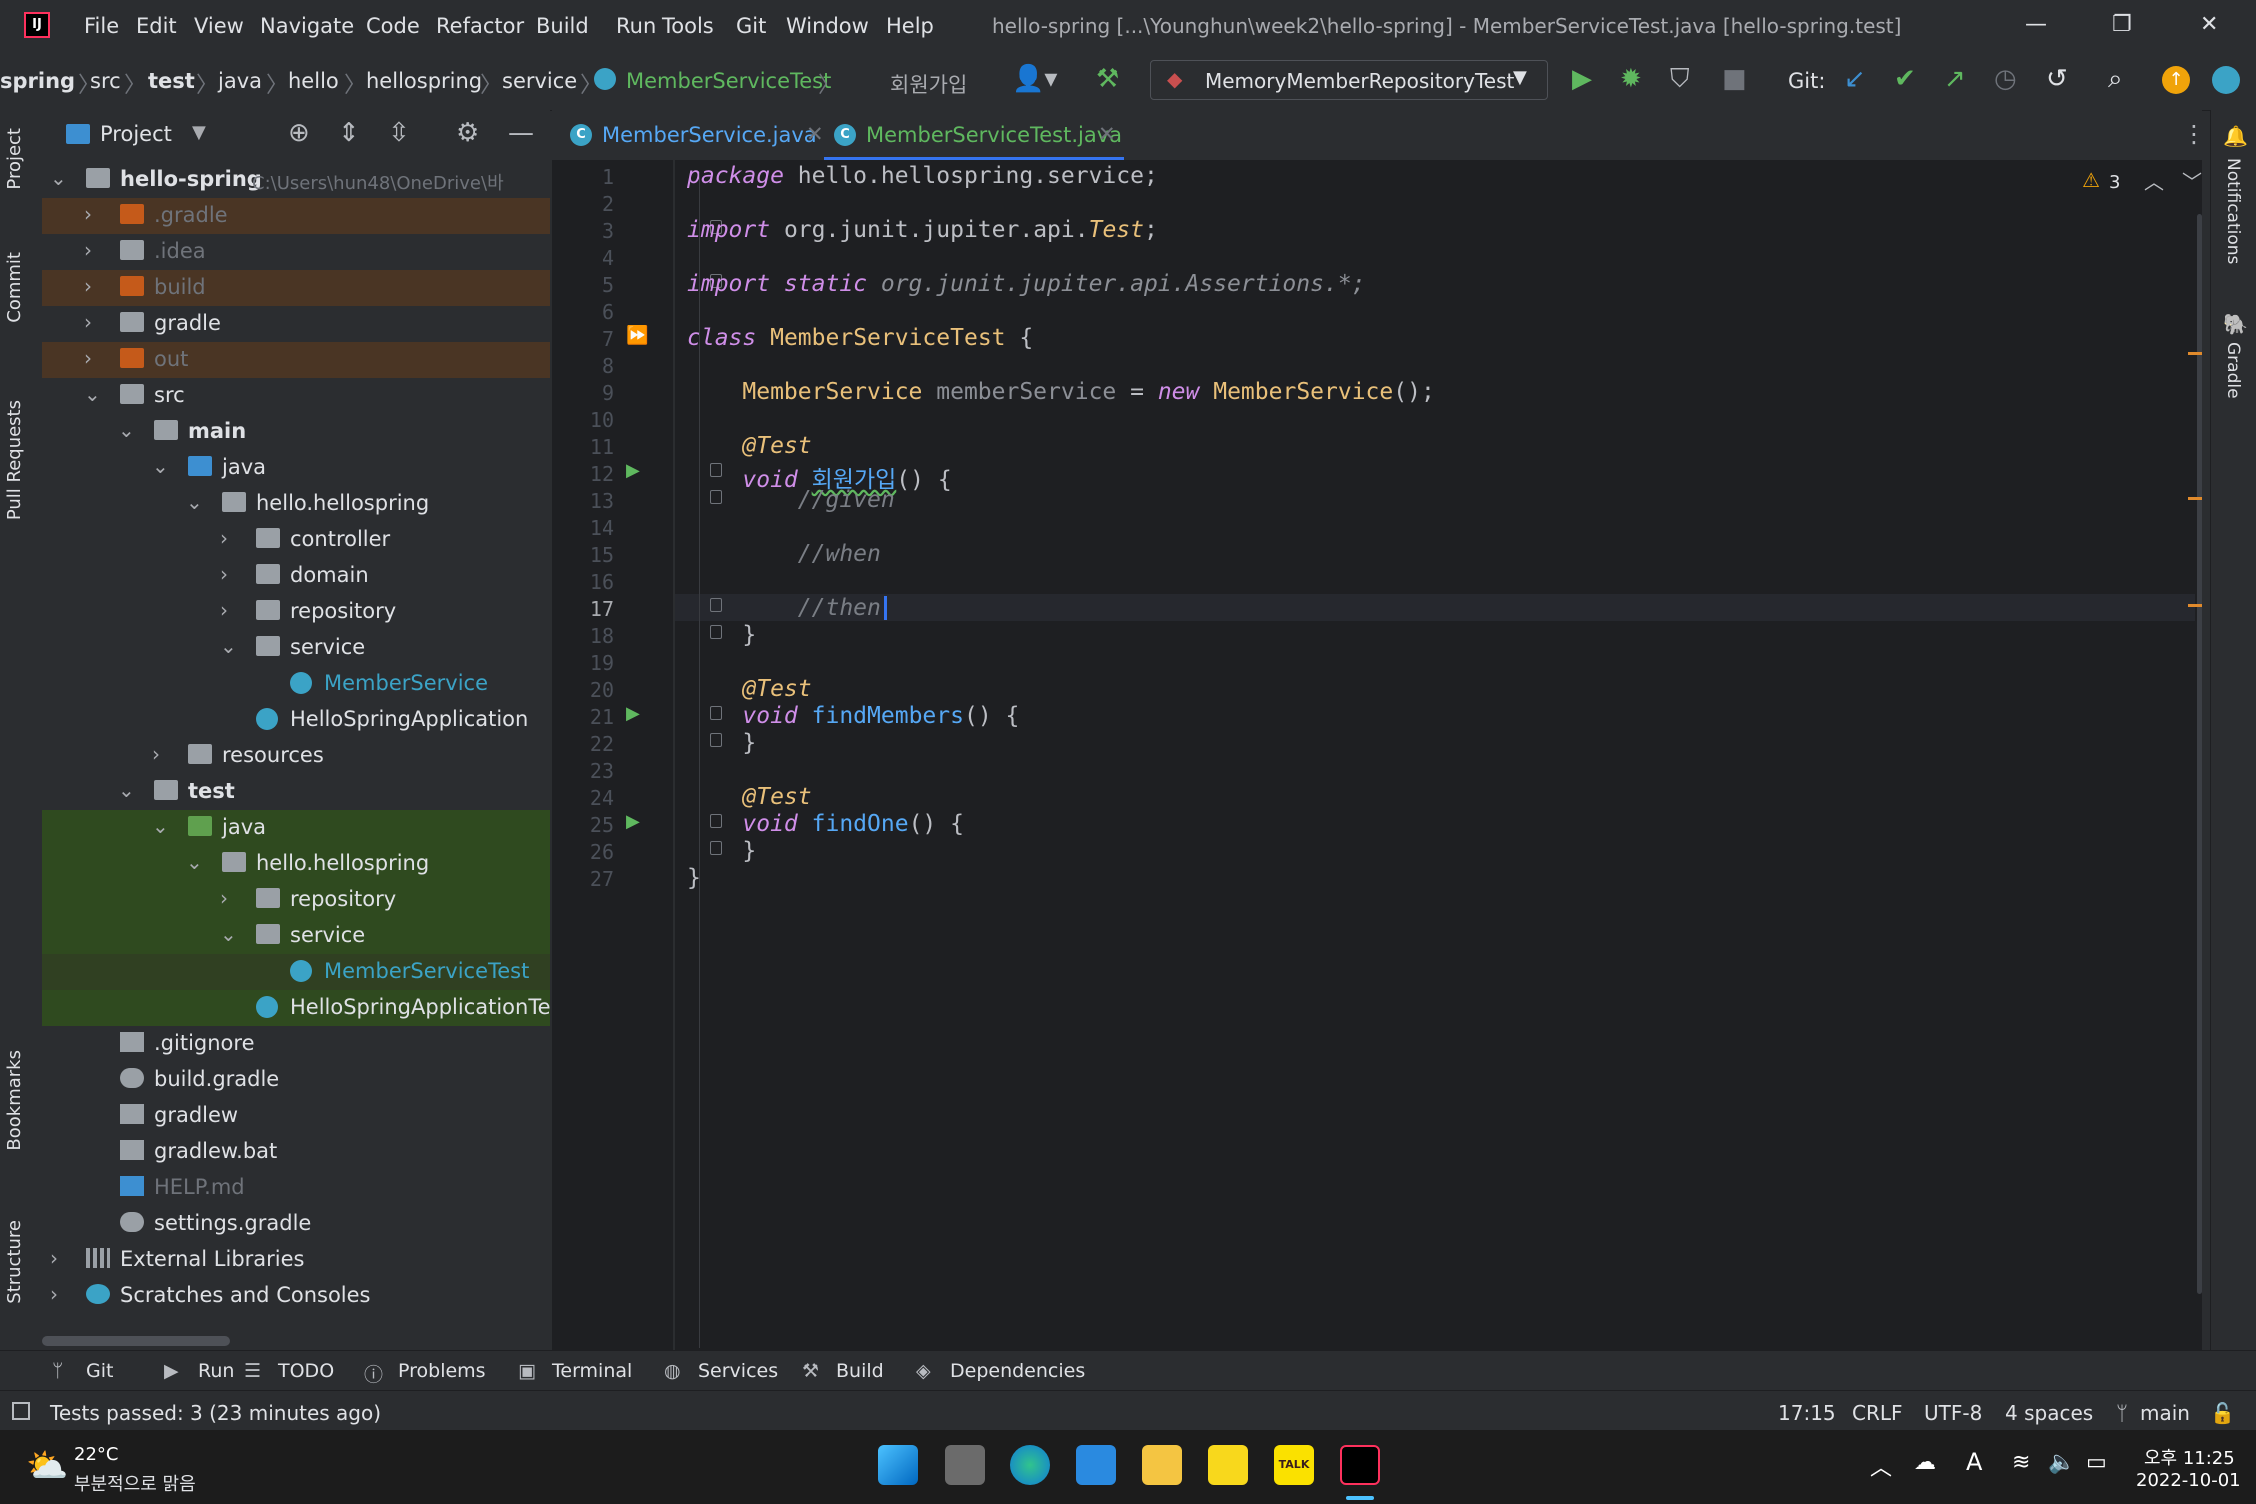  Describe the element at coordinates (2122, 24) in the screenshot. I see `restore-icon: ❐` at that location.